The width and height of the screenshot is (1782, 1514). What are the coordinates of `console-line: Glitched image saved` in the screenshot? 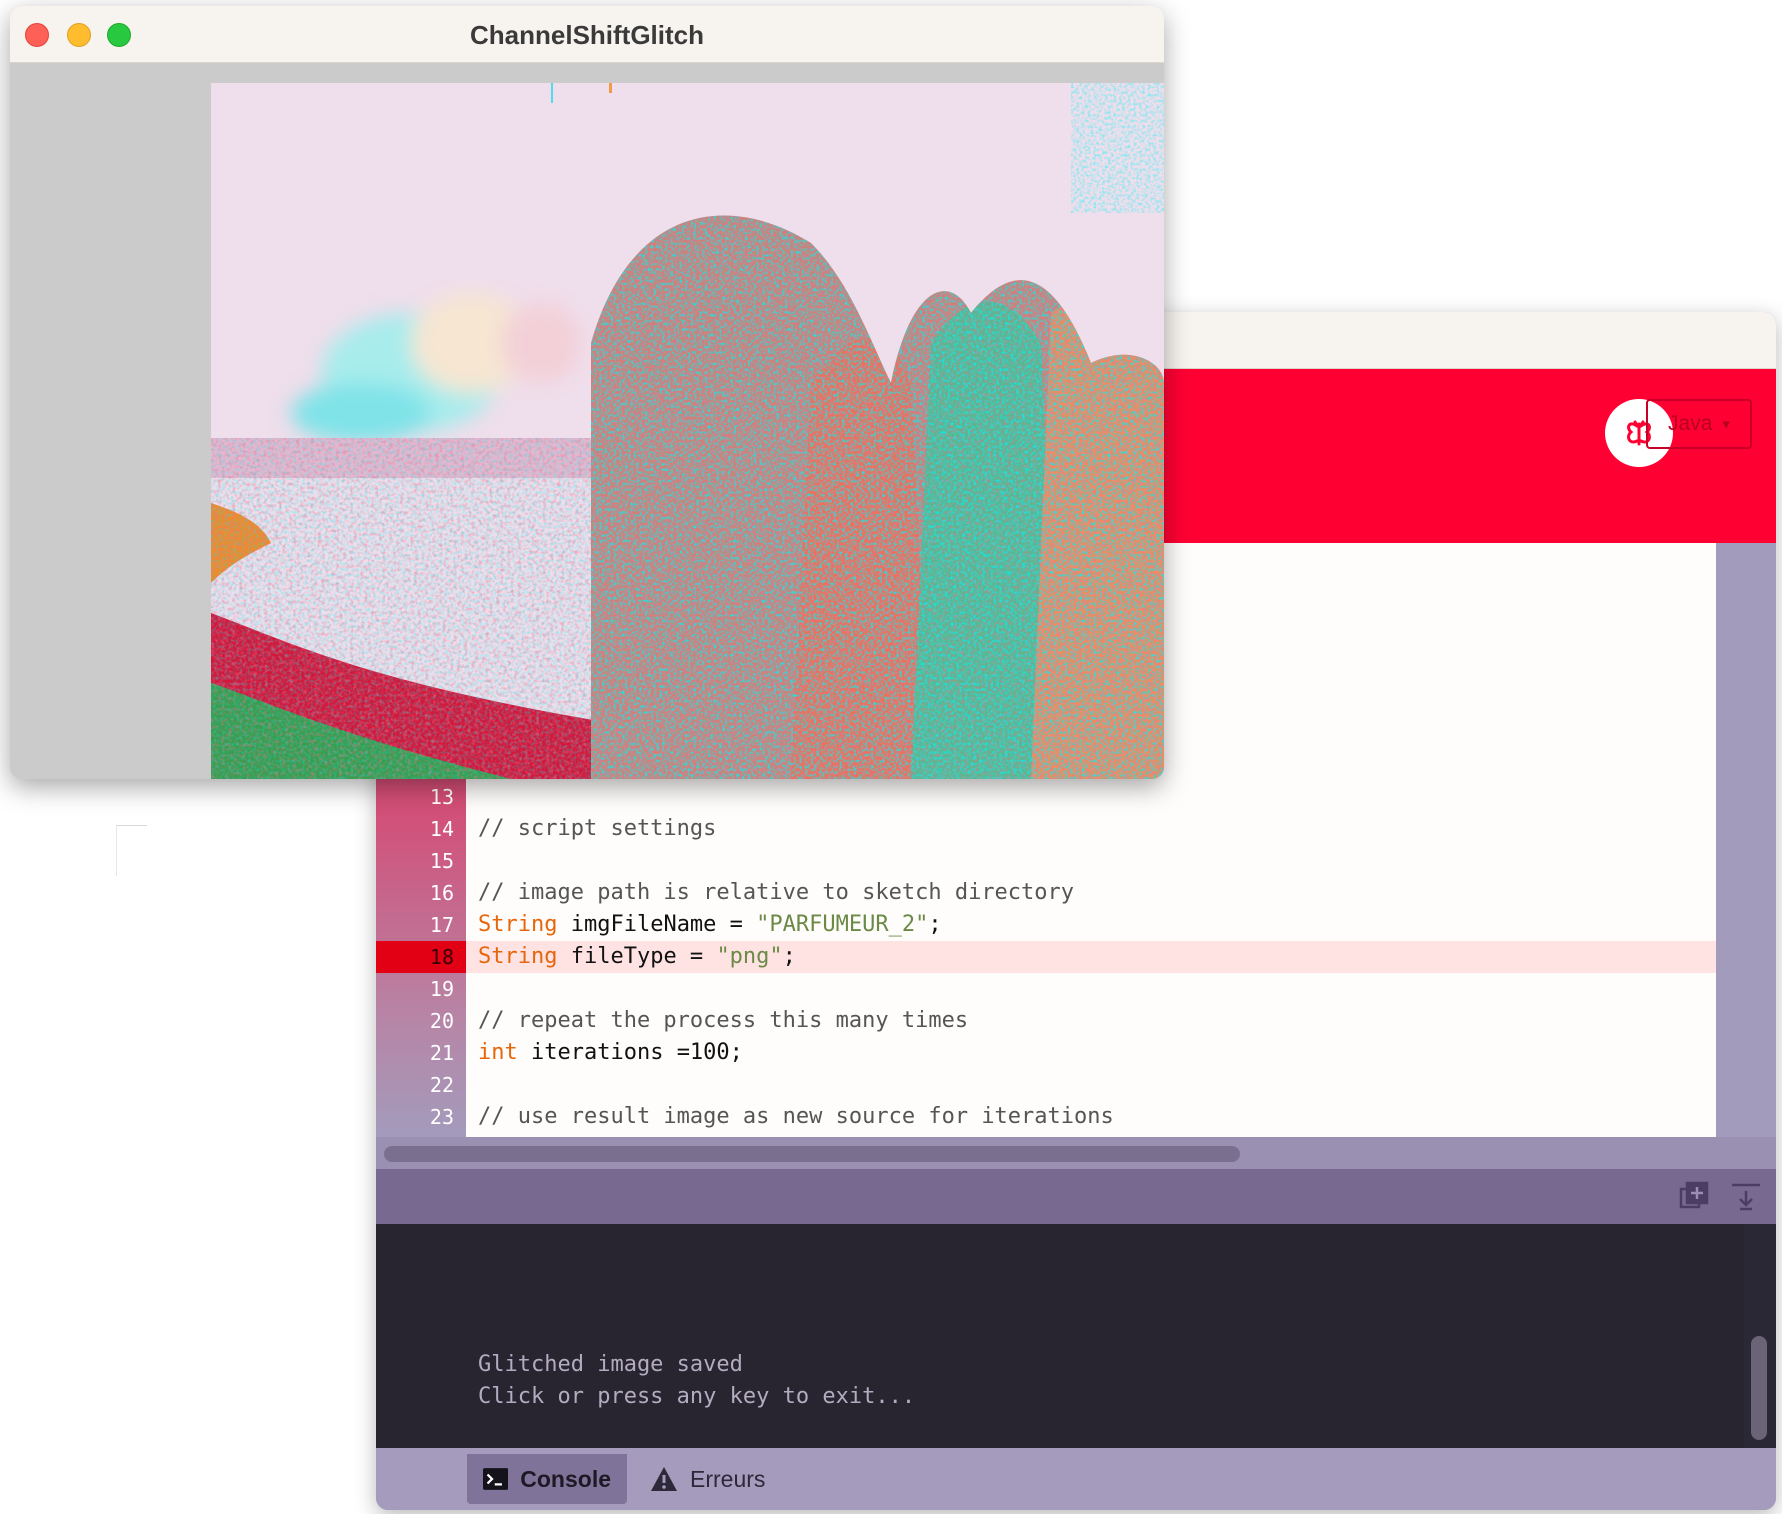 It's located at (610, 1364).